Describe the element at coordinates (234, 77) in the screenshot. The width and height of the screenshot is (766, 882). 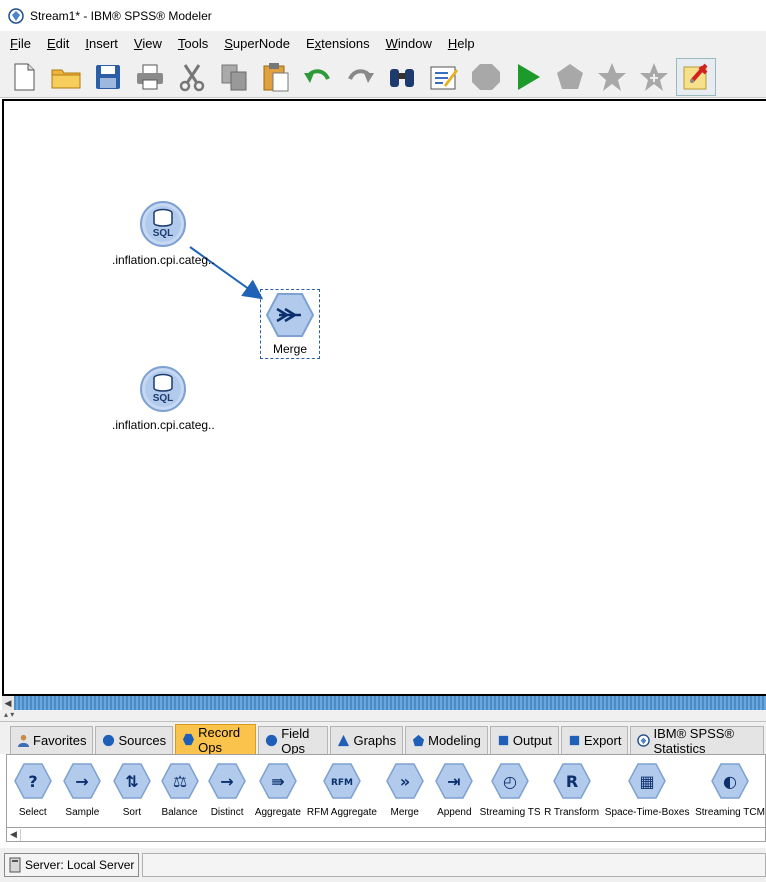
I see `copy-button` at that location.